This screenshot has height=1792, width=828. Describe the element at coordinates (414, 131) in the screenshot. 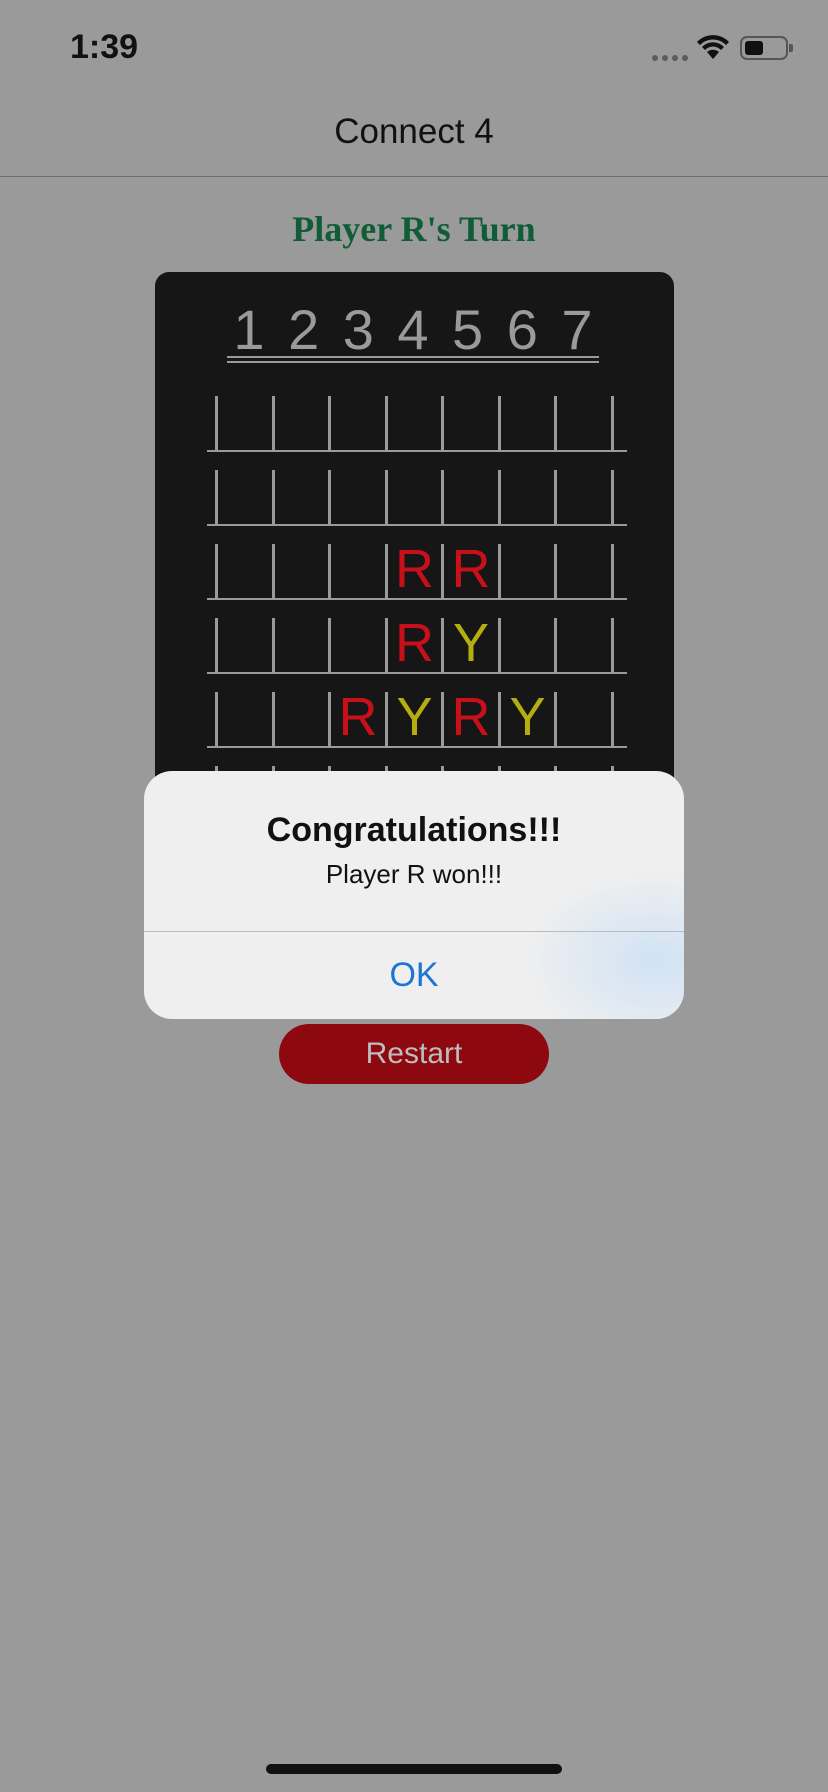

I see `nav-title: Connect 4` at that location.